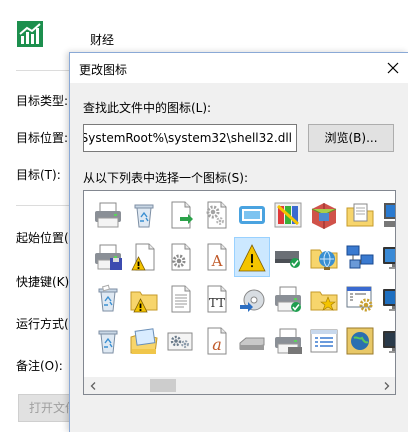 The height and width of the screenshot is (432, 408). I want to click on printer-icon, so click(108, 215).